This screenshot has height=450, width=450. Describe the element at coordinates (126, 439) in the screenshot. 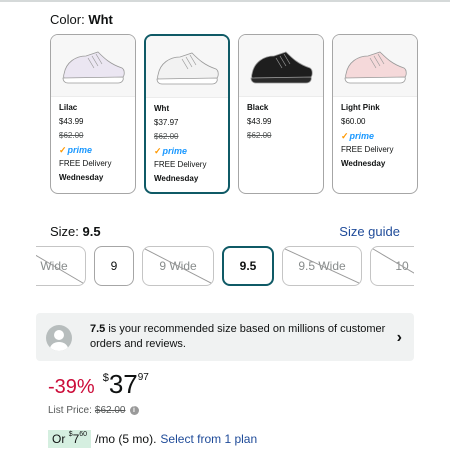

I see `monthly-term: /mo (5 mo).` at that location.